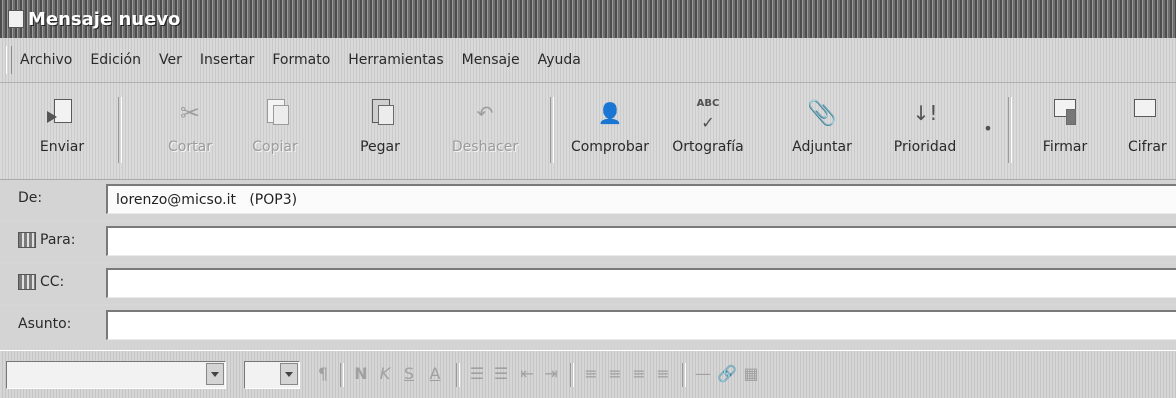 Image resolution: width=1176 pixels, height=398 pixels. I want to click on encrypt-button: Cifrar, so click(1147, 131).